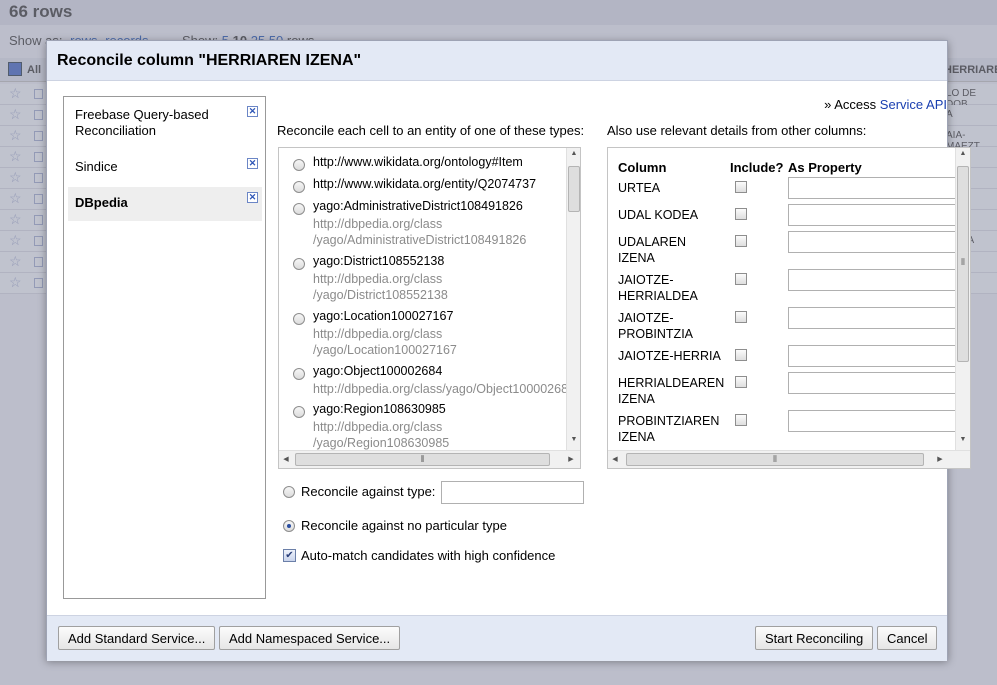  I want to click on service-label: Freebase Query-based Reconciliation, so click(142, 122).